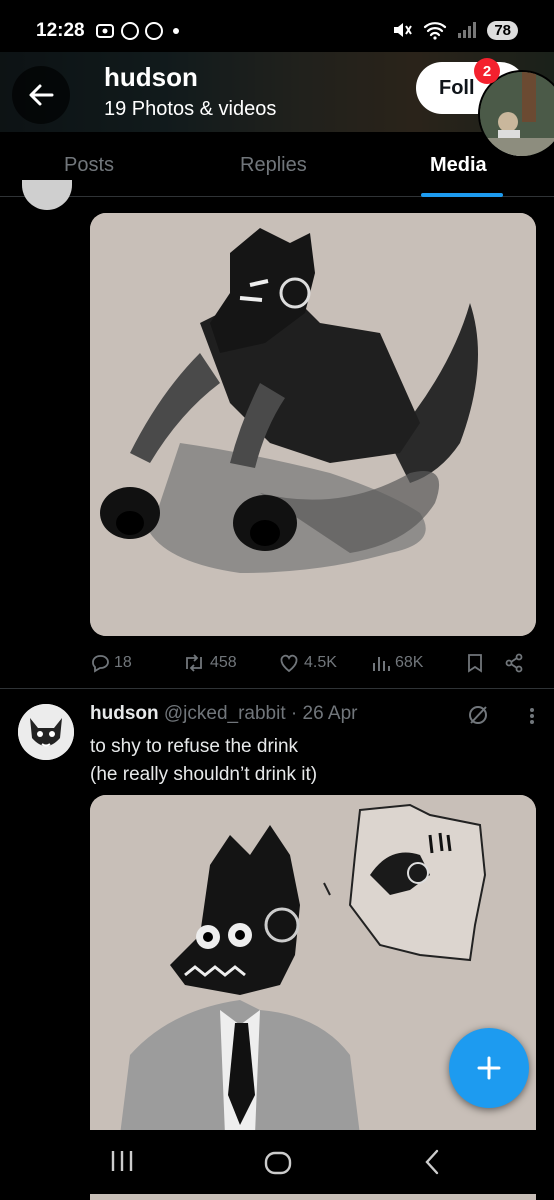 This screenshot has width=554, height=1200. I want to click on tab-media: Media, so click(458, 165).